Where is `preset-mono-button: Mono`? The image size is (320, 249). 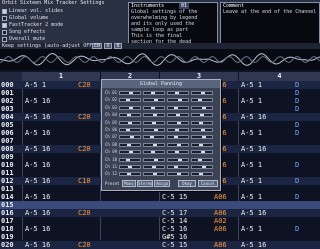 preset-mono-button: Mono is located at coordinates (129, 183).